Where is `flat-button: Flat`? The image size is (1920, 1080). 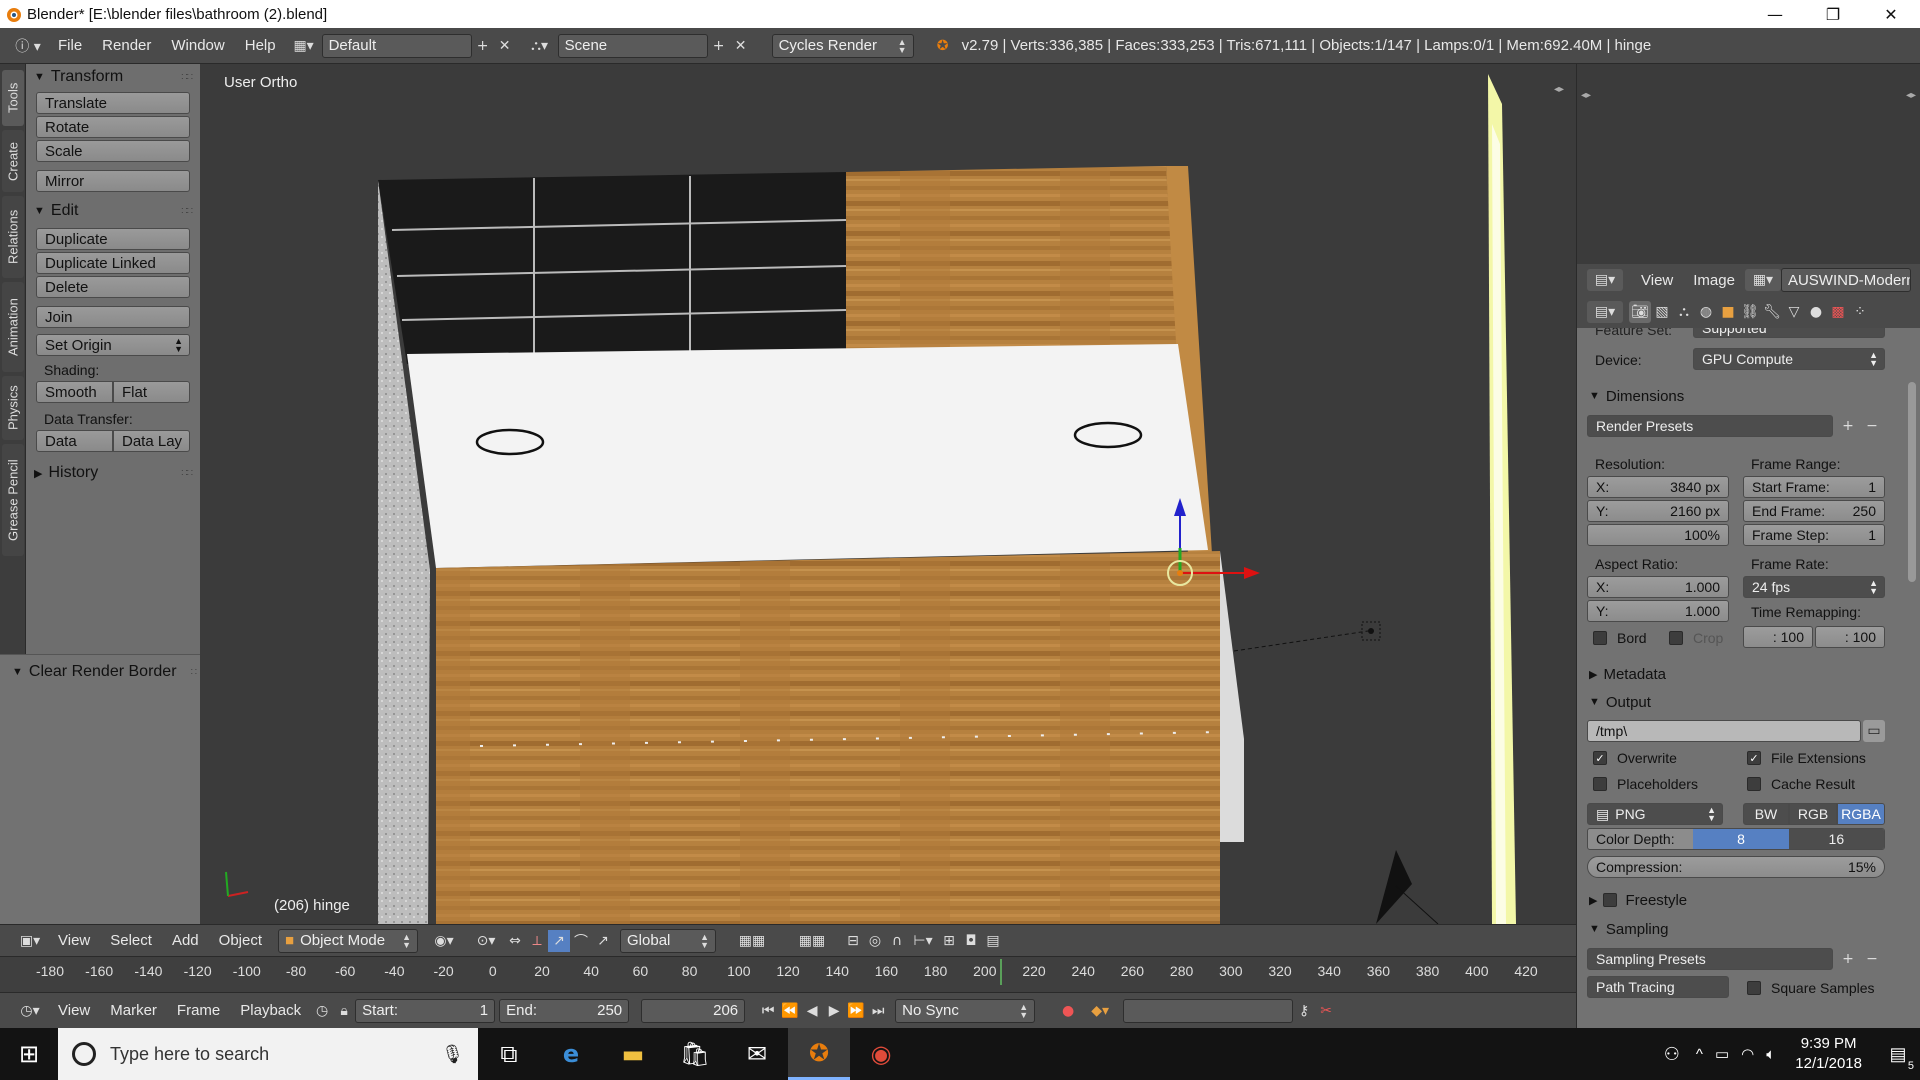
flat-button: Flat is located at coordinates (151, 392).